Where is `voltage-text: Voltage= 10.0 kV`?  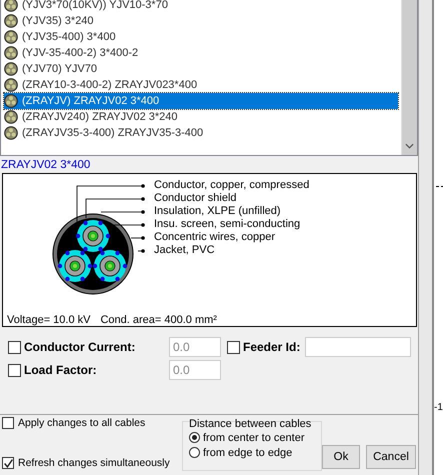
voltage-text: Voltage= 10.0 kV is located at coordinates (48, 320).